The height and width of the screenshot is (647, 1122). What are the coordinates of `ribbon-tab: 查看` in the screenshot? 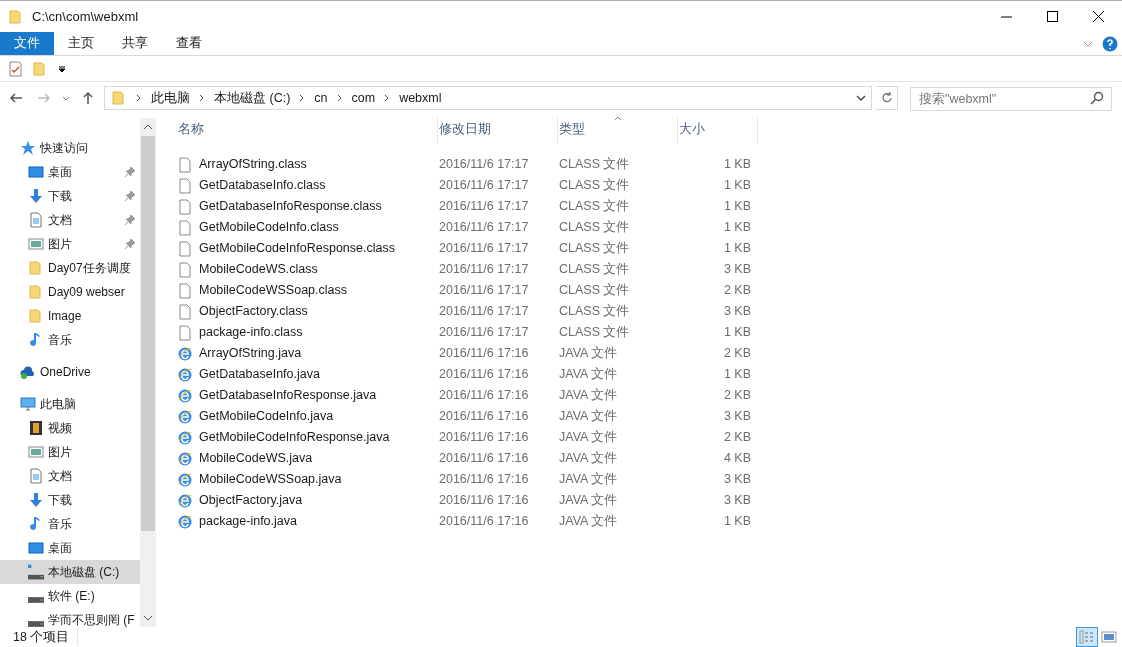 It's located at (189, 43).